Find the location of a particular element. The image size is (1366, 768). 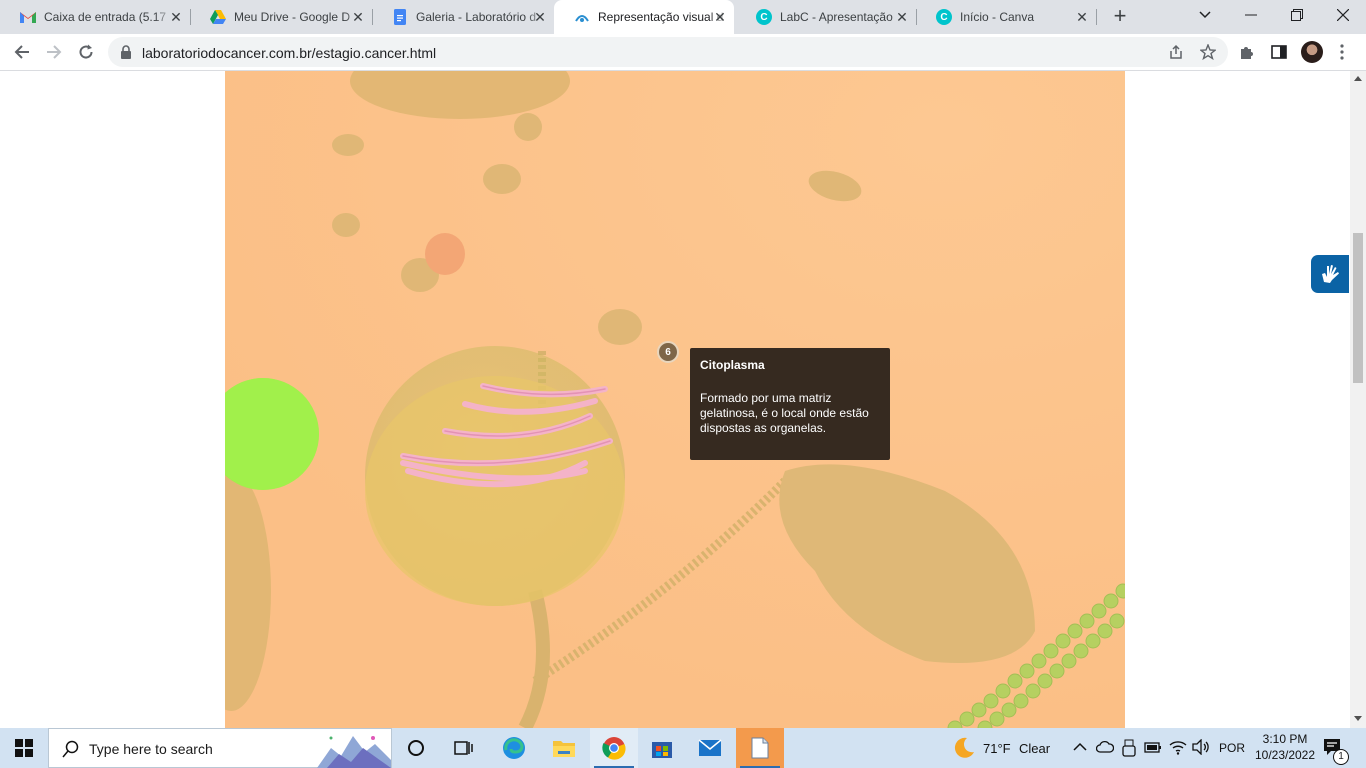

reload-button is located at coordinates (86, 52).